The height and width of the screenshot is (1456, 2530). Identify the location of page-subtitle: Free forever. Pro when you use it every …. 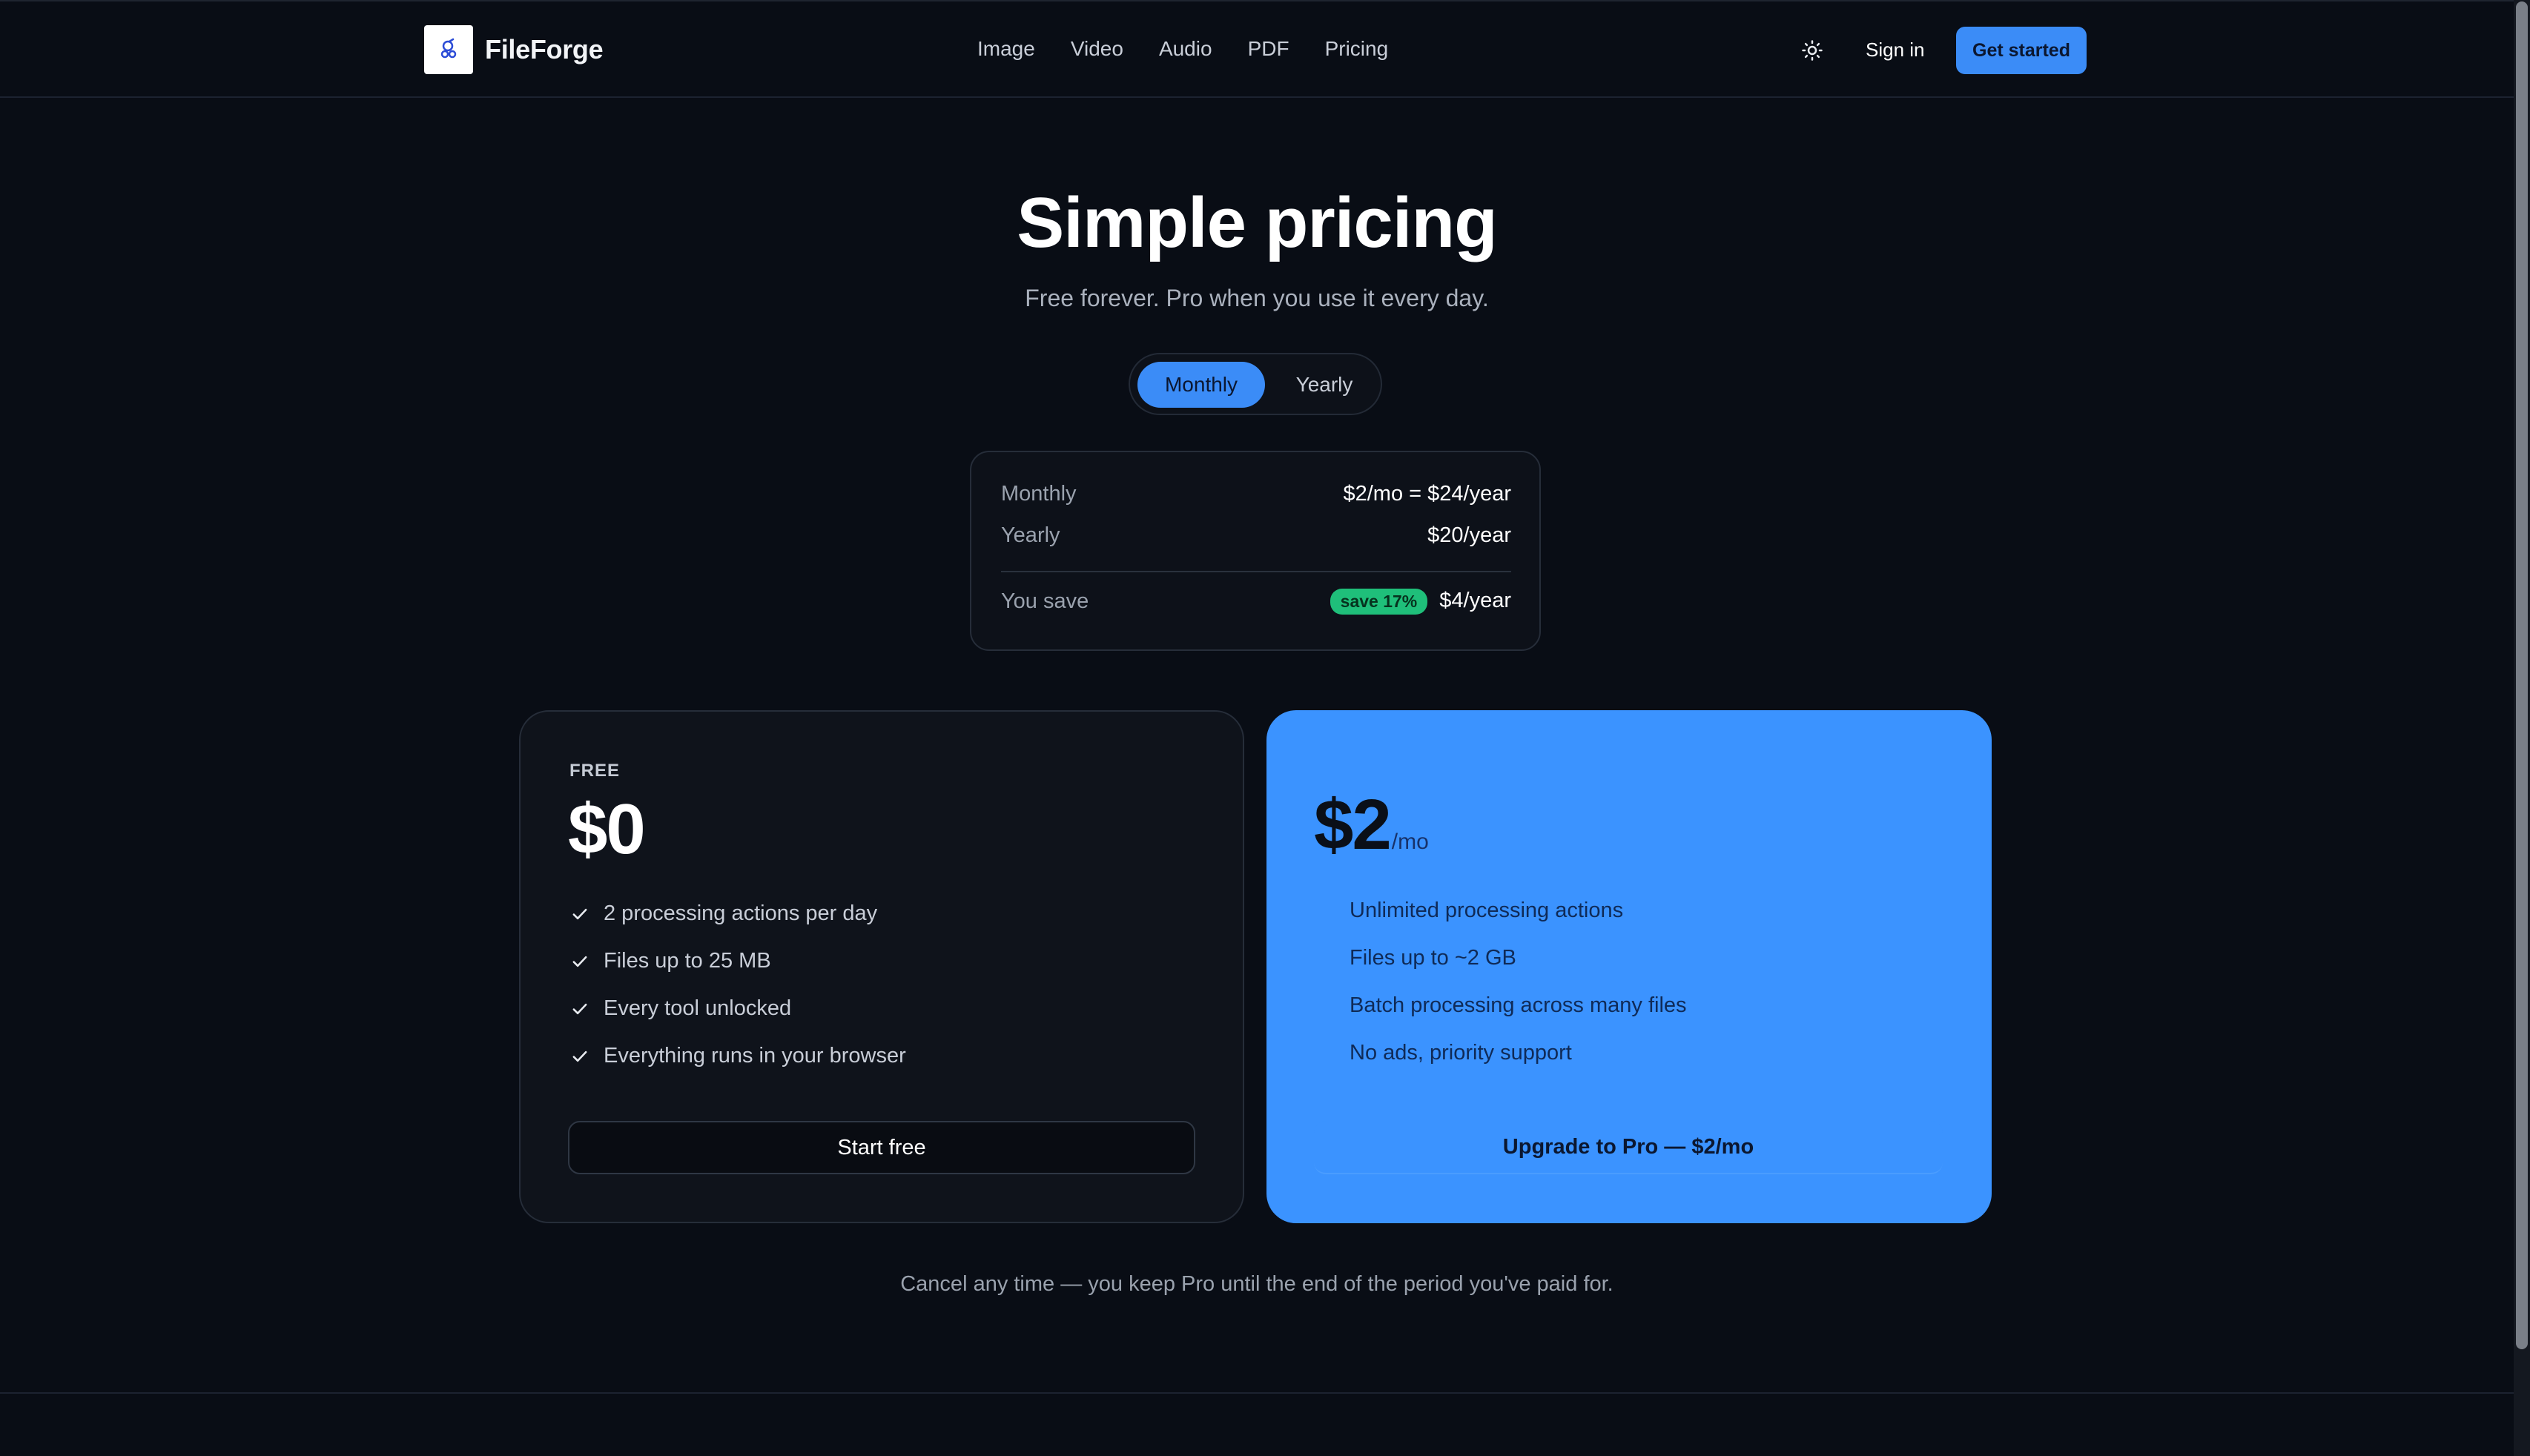
(1257, 298).